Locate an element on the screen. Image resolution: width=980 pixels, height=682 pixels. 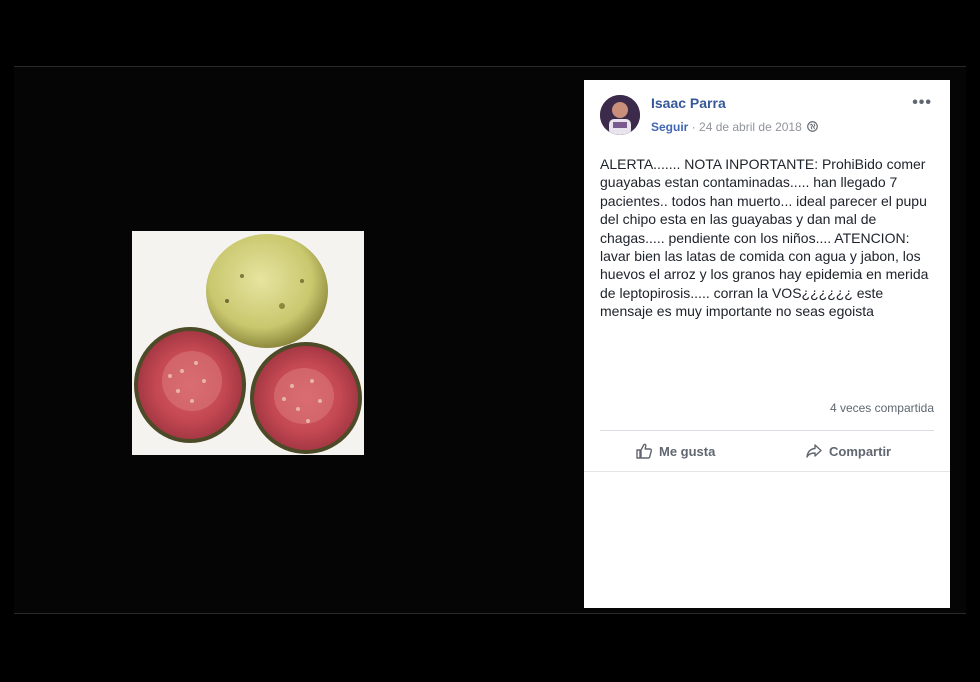
thumbs-up-icon is located at coordinates (644, 451).